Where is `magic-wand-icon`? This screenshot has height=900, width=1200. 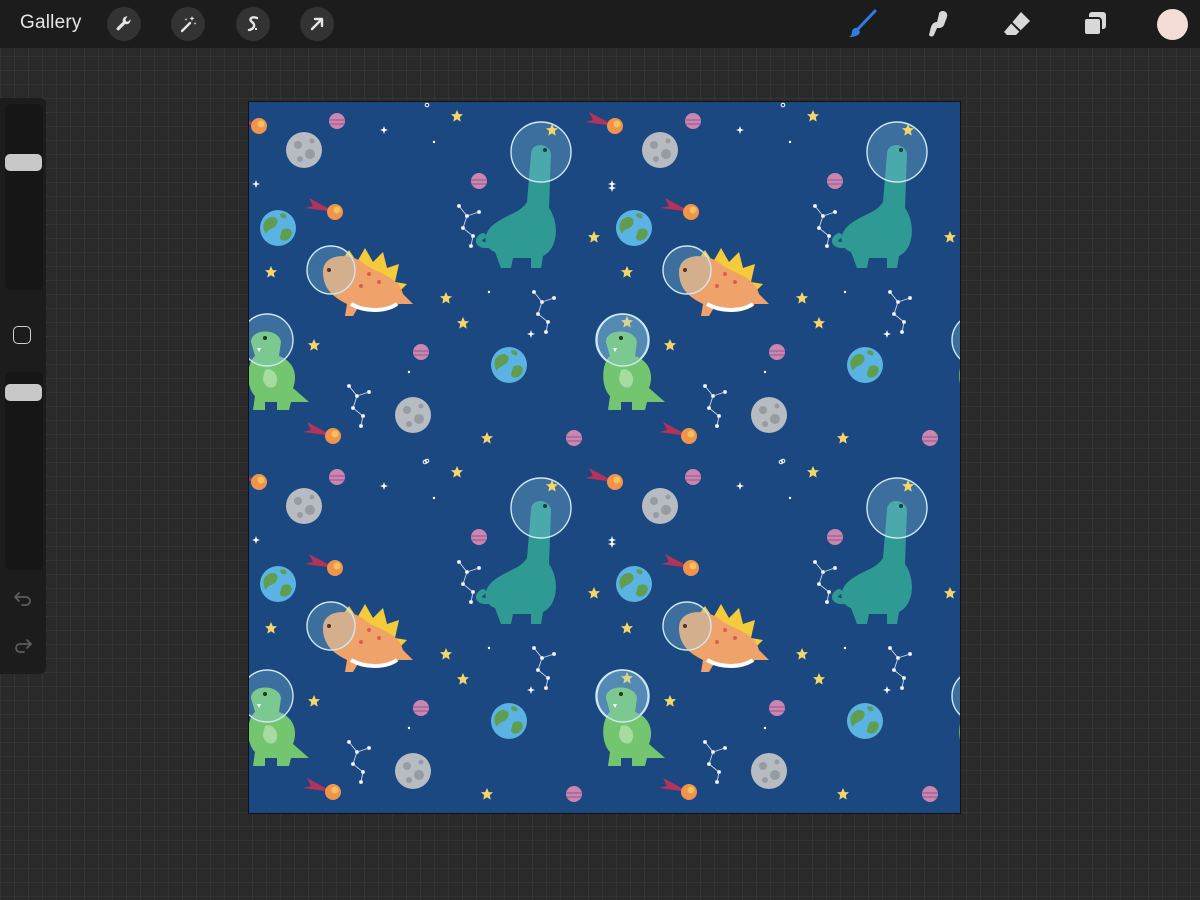 magic-wand-icon is located at coordinates (188, 24).